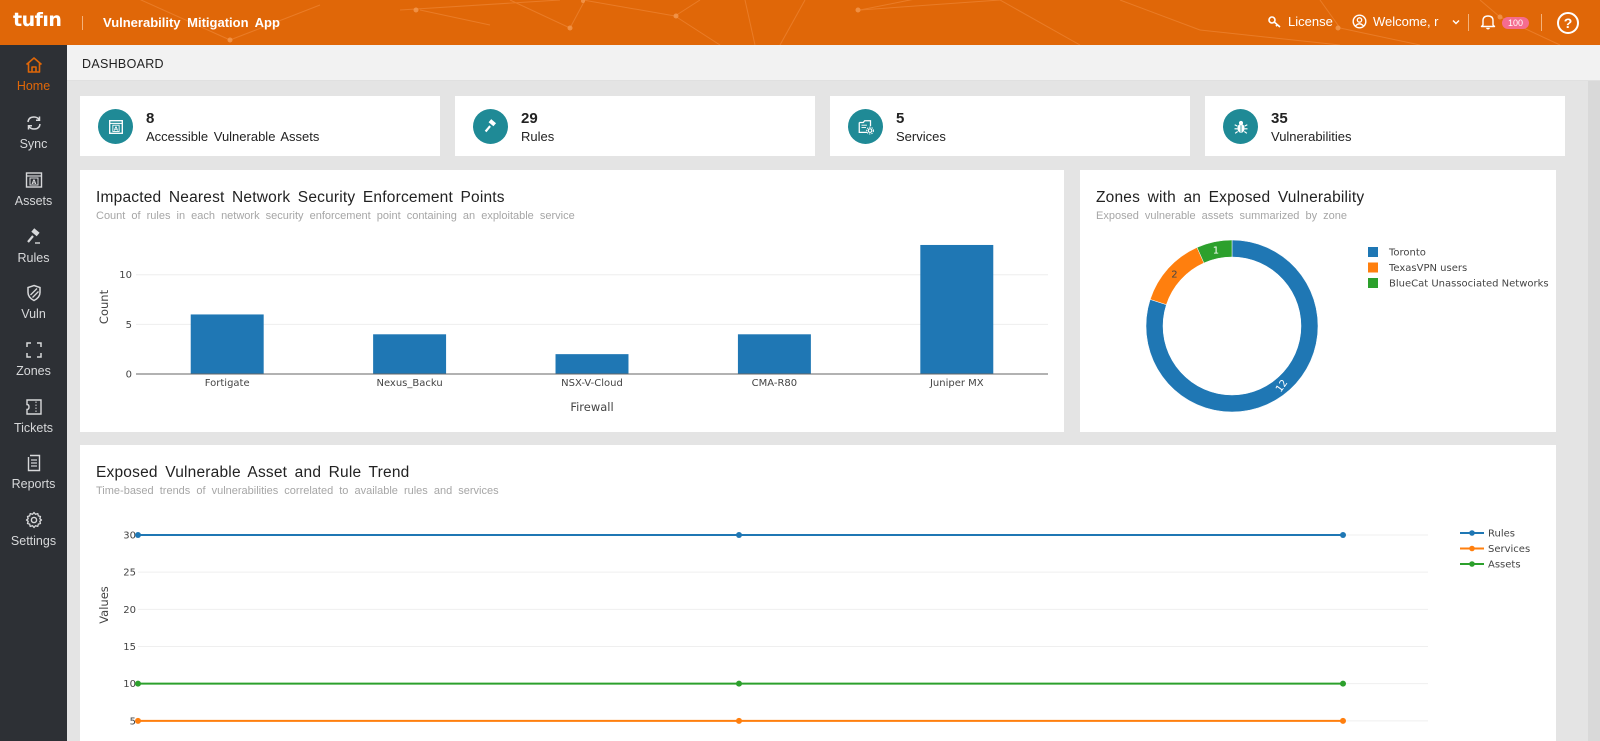 The height and width of the screenshot is (741, 1600). Describe the element at coordinates (1385, 126) in the screenshot. I see `stat-card-vulnerabilities: 35 Vulnerabilities` at that location.